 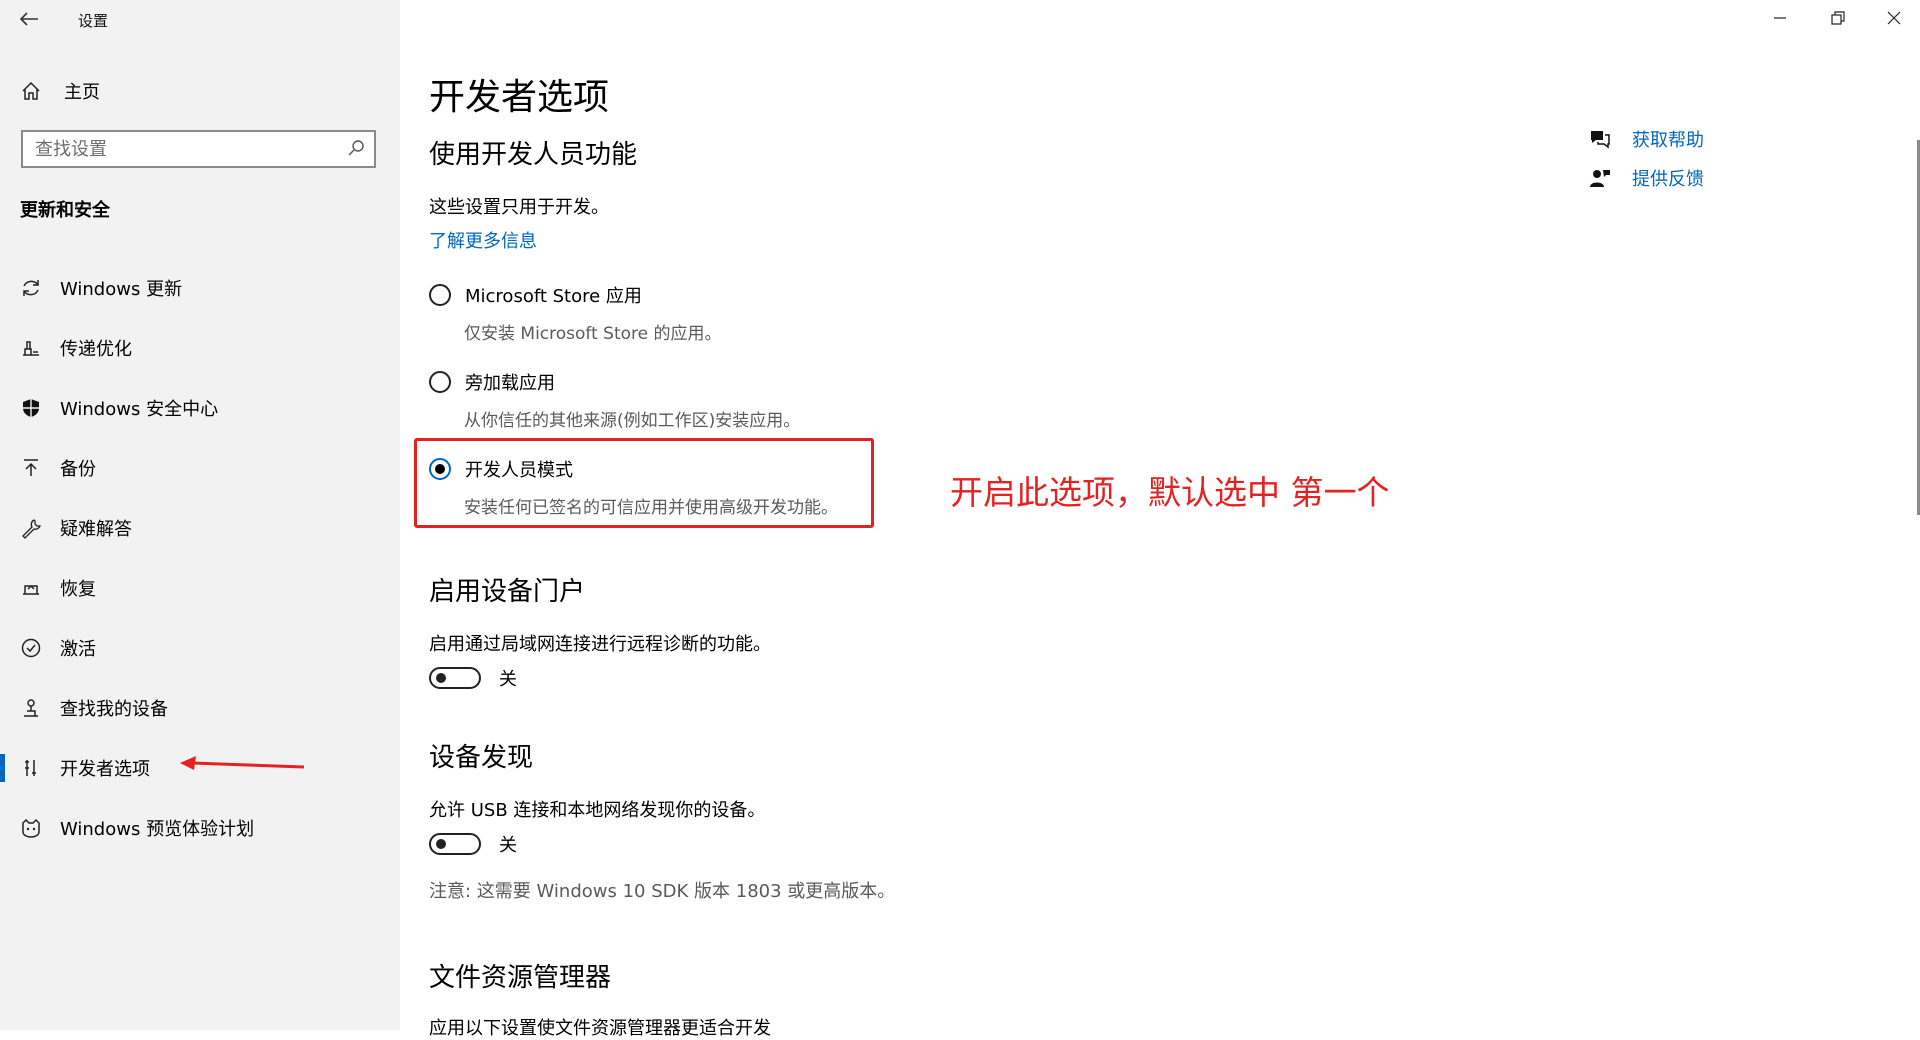 I want to click on wrench-icon, so click(x=31, y=529).